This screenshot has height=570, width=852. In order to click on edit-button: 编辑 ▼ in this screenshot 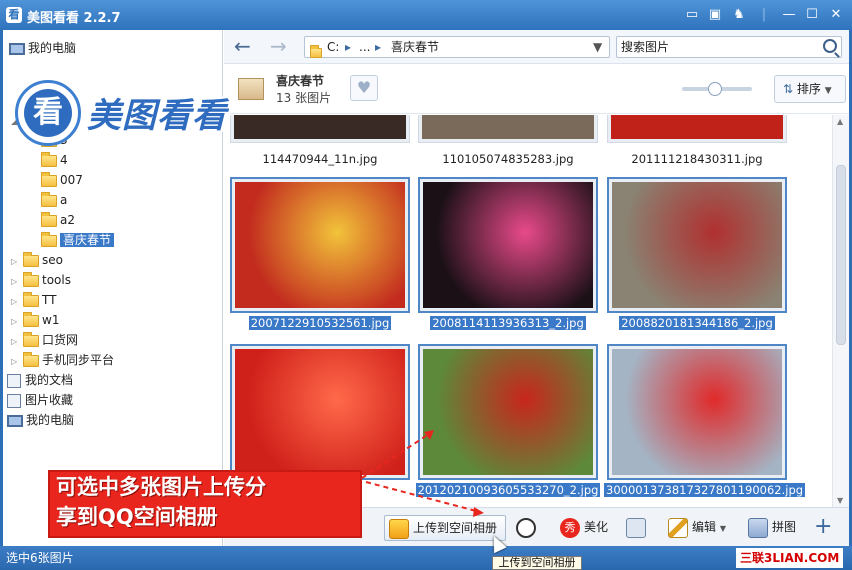, I will do `click(697, 528)`.